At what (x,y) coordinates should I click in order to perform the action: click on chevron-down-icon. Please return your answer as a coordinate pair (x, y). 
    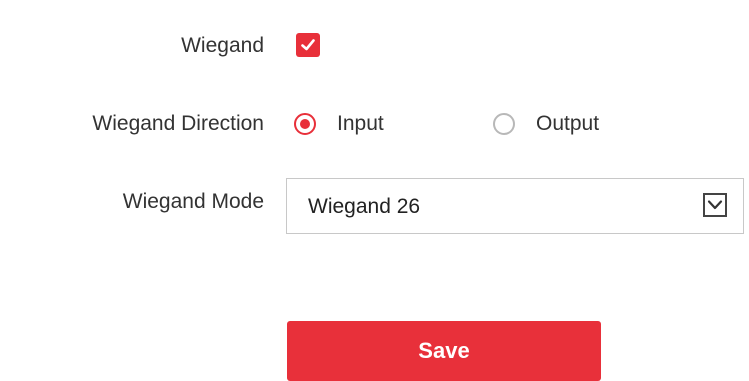
    Looking at the image, I should click on (715, 205).